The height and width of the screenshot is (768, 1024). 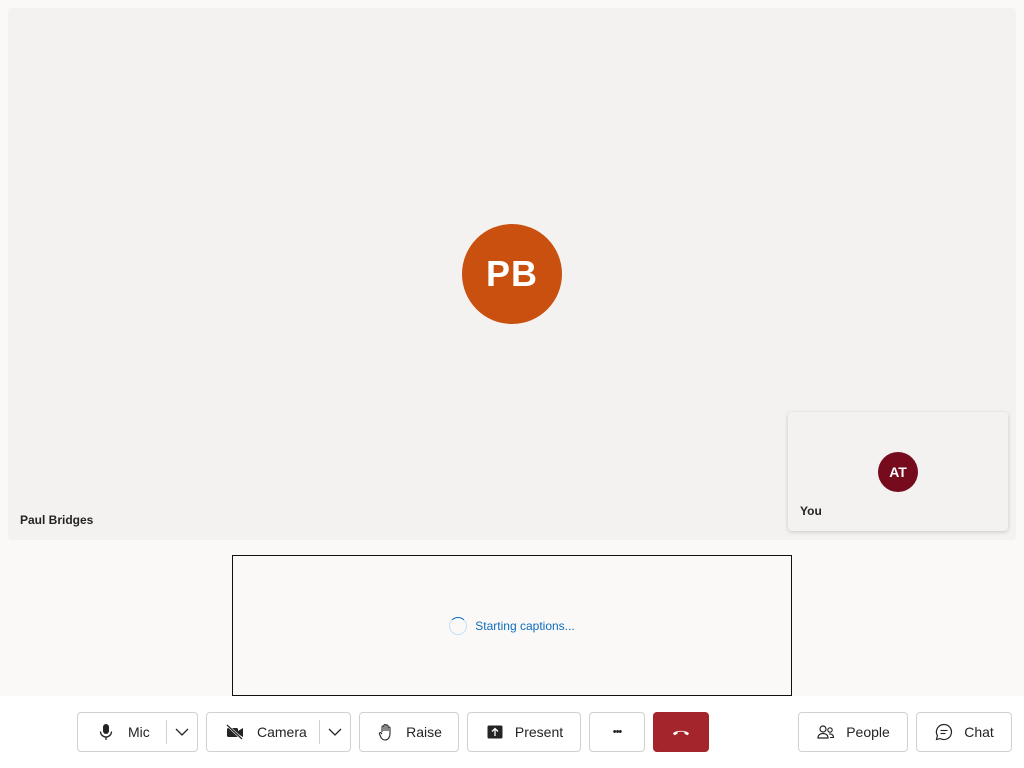 What do you see at coordinates (868, 732) in the screenshot?
I see `people-label: People` at bounding box center [868, 732].